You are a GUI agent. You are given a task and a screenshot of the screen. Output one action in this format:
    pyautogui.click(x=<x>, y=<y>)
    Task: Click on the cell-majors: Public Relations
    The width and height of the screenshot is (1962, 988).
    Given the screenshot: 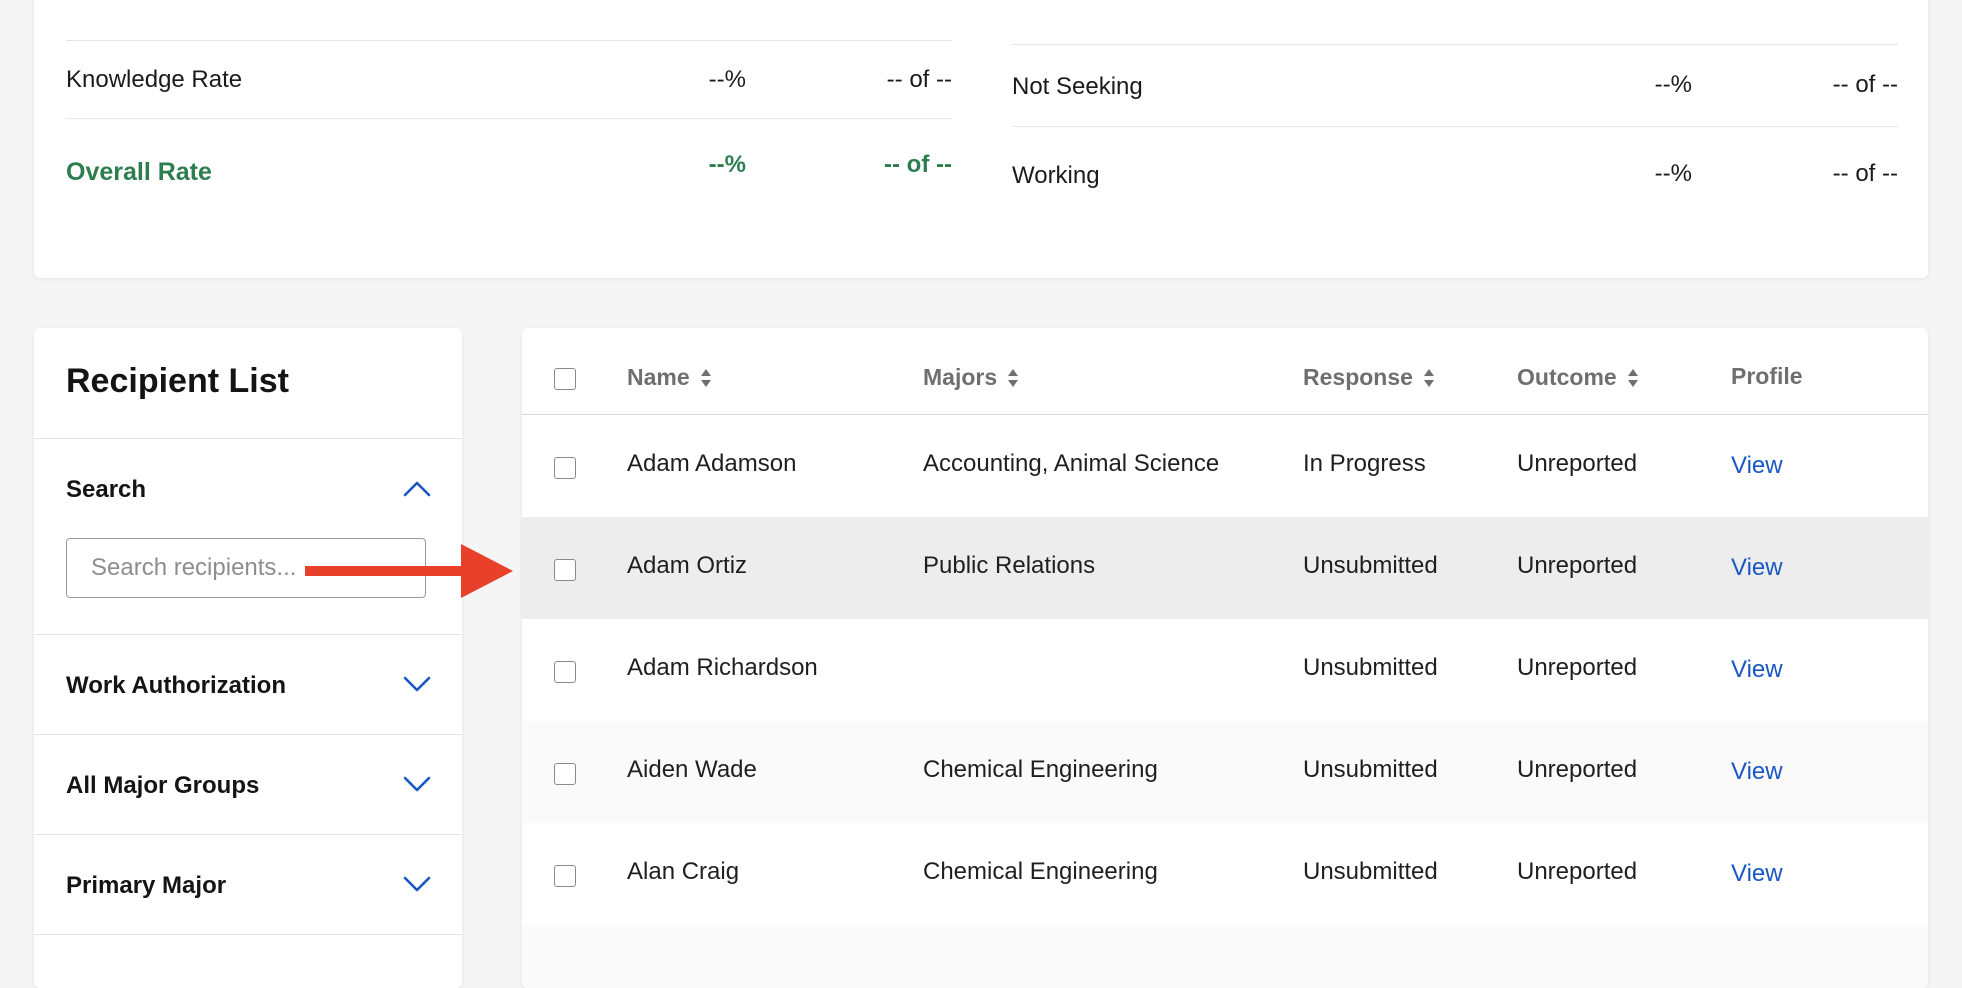 What is the action you would take?
    pyautogui.click(x=1009, y=565)
    